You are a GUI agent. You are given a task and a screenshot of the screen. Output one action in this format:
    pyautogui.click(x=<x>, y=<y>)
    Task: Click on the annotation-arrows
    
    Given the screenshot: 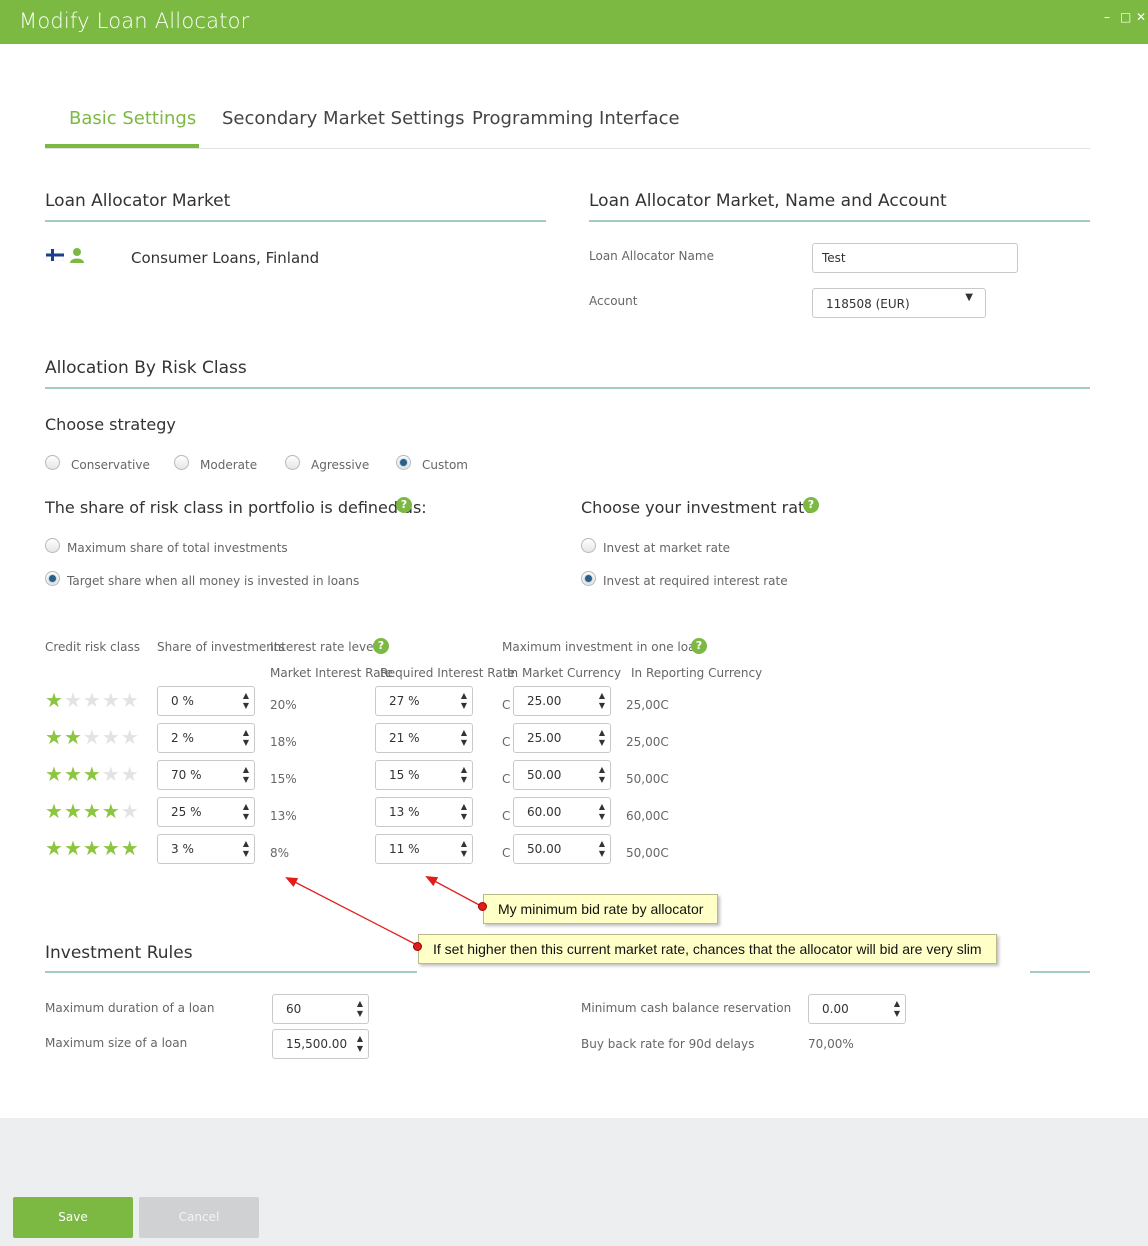 What is the action you would take?
    pyautogui.click(x=384, y=911)
    